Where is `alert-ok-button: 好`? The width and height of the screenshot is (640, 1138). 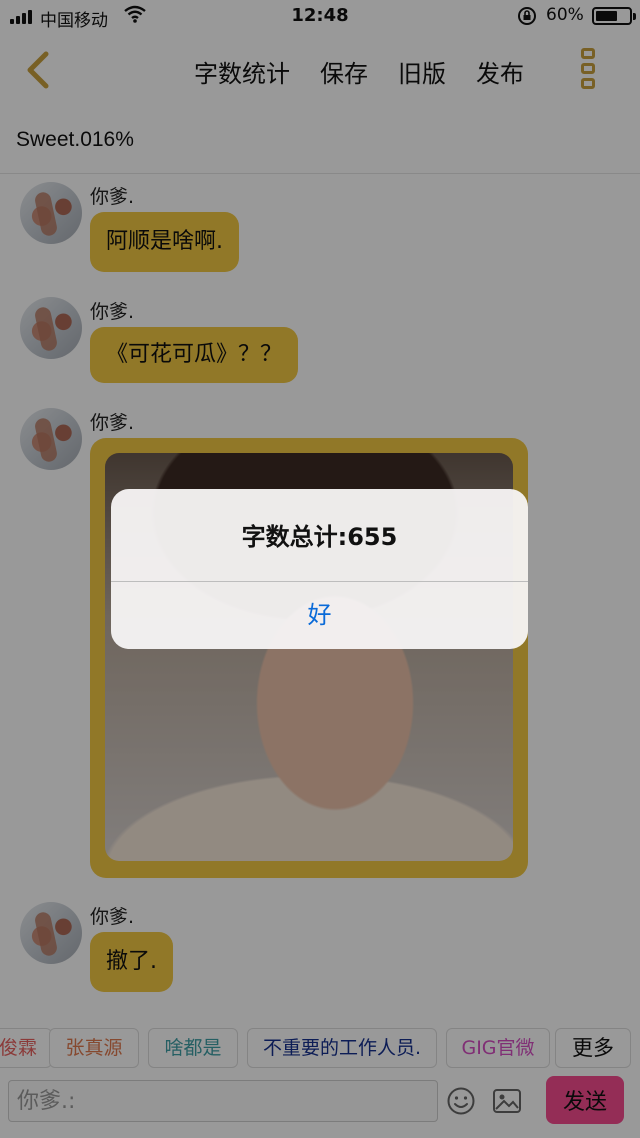 alert-ok-button: 好 is located at coordinates (319, 615).